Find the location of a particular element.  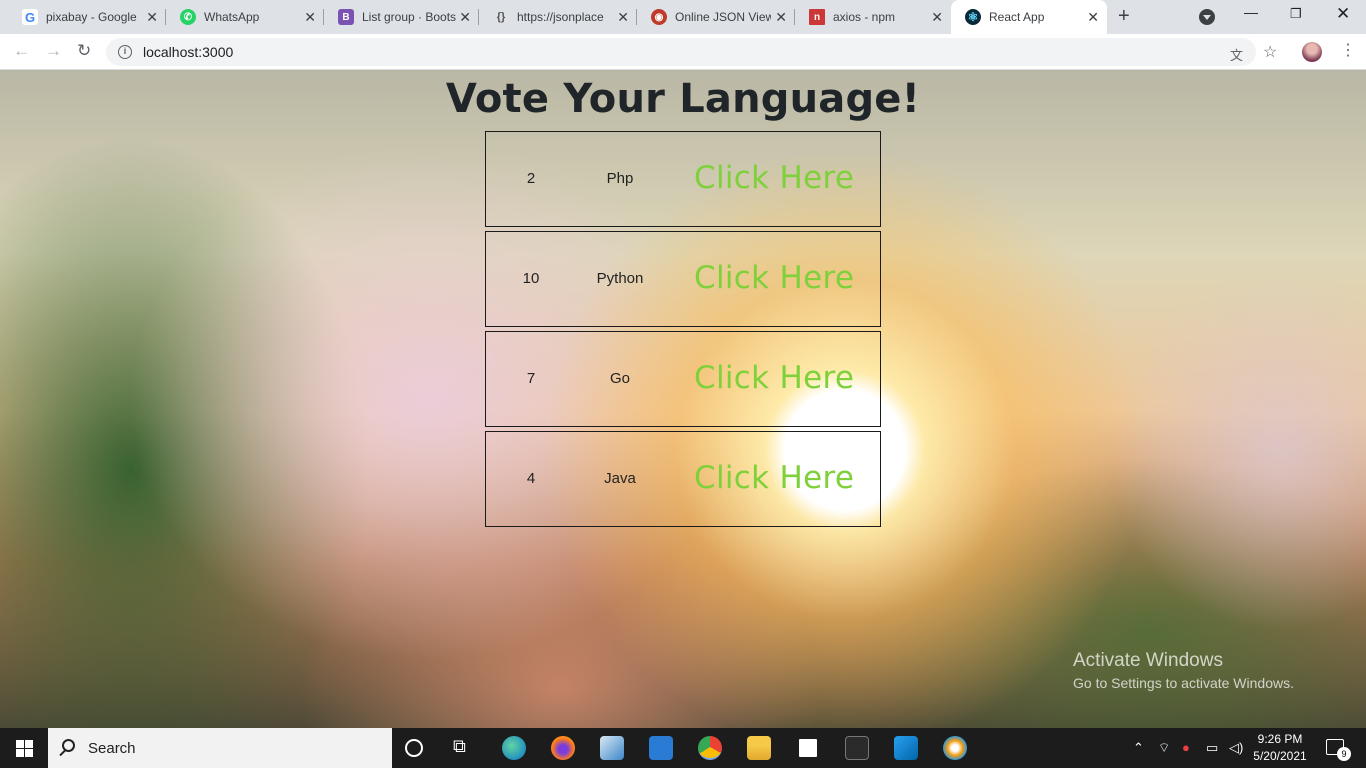

tab-whatsapp: ✆ WhatsApp ✕ is located at coordinates (245, 17).